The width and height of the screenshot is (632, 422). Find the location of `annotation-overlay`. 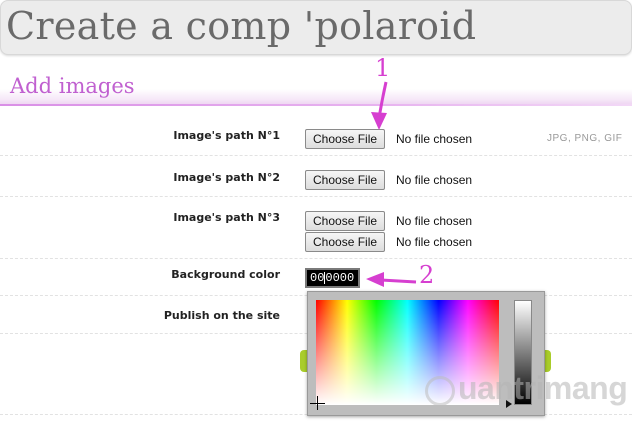

annotation-overlay is located at coordinates (391, 184).